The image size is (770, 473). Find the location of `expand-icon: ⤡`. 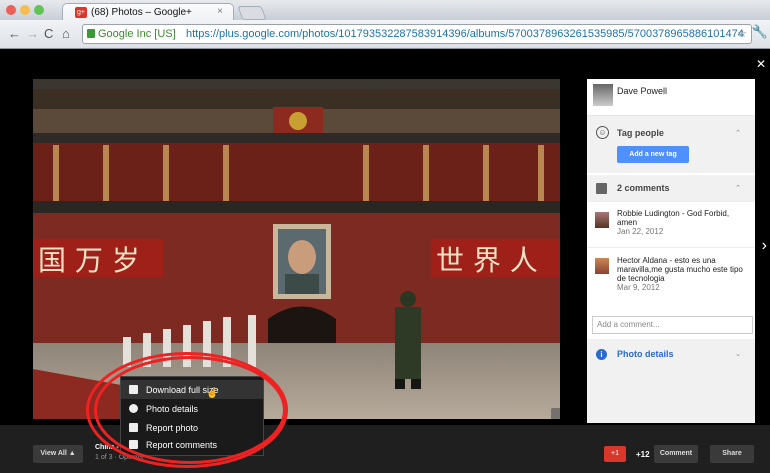

expand-icon: ⤡ is located at coordinates (555, 413).